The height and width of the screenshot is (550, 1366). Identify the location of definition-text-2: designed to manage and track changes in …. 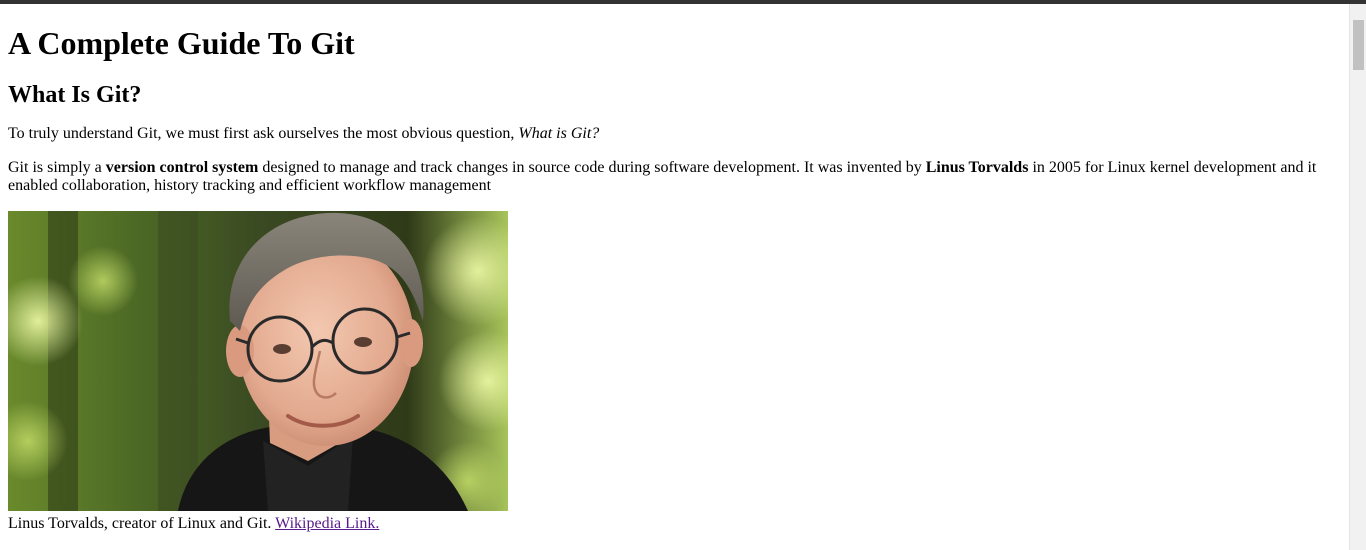
(592, 167).